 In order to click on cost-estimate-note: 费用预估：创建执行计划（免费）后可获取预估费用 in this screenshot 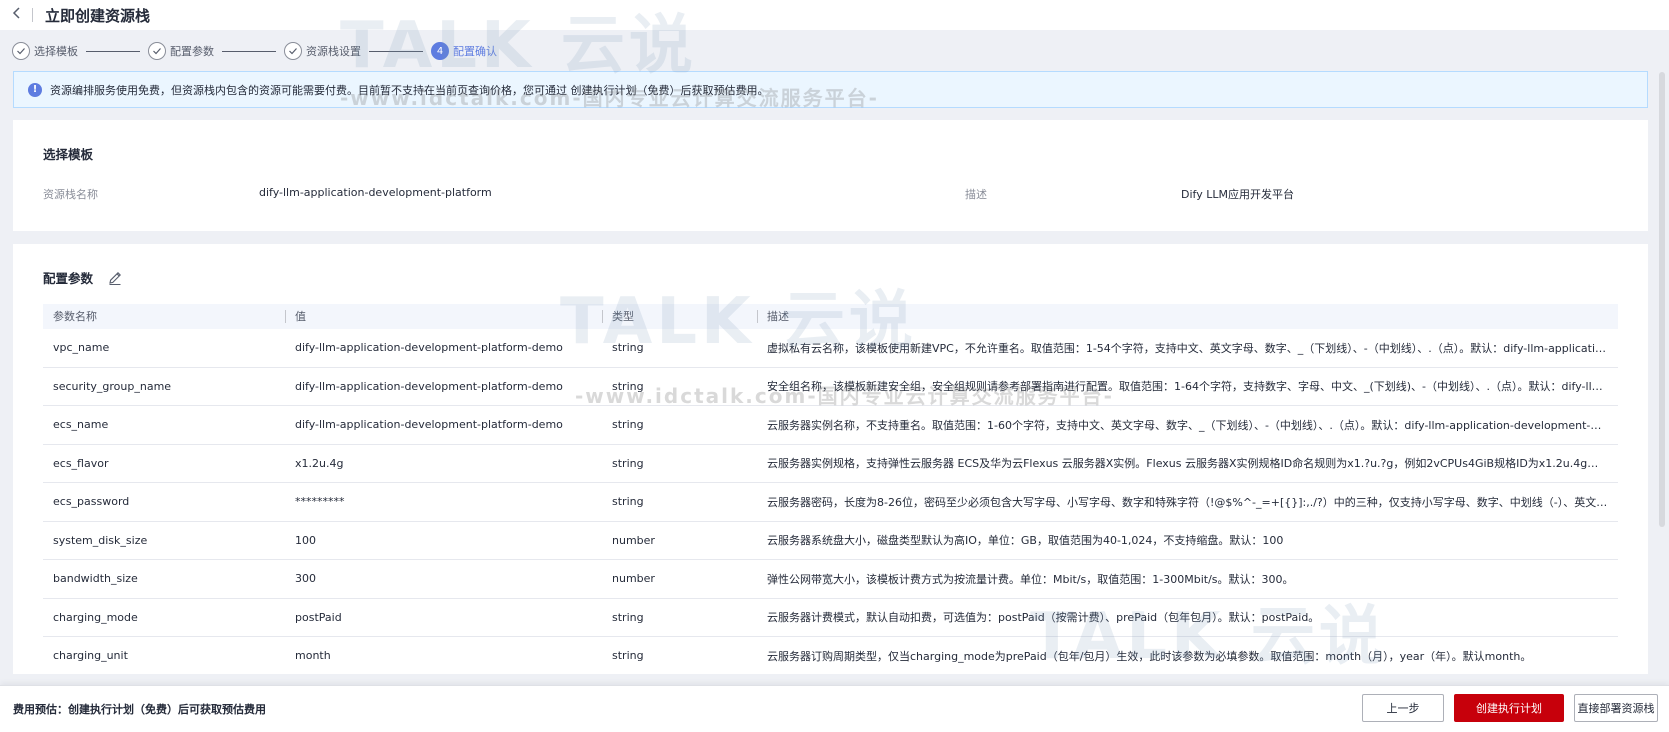, I will do `click(139, 709)`.